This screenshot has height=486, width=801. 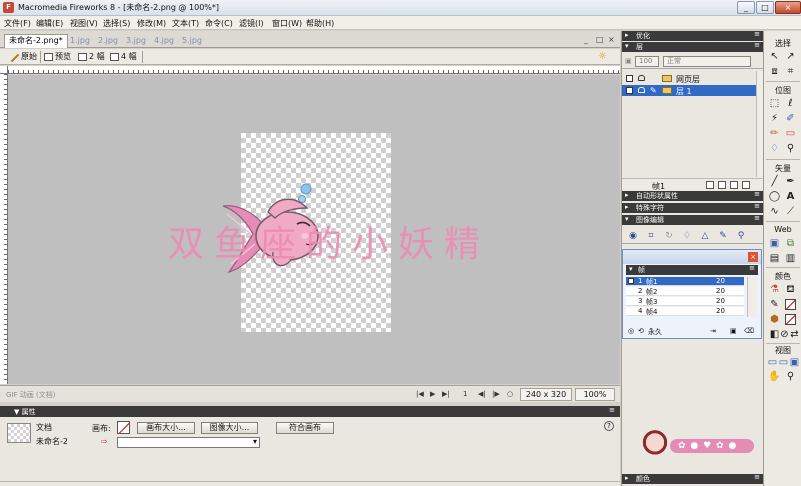 What do you see at coordinates (164, 41) in the screenshot?
I see `tab-4-jpg: 4.jpg` at bounding box center [164, 41].